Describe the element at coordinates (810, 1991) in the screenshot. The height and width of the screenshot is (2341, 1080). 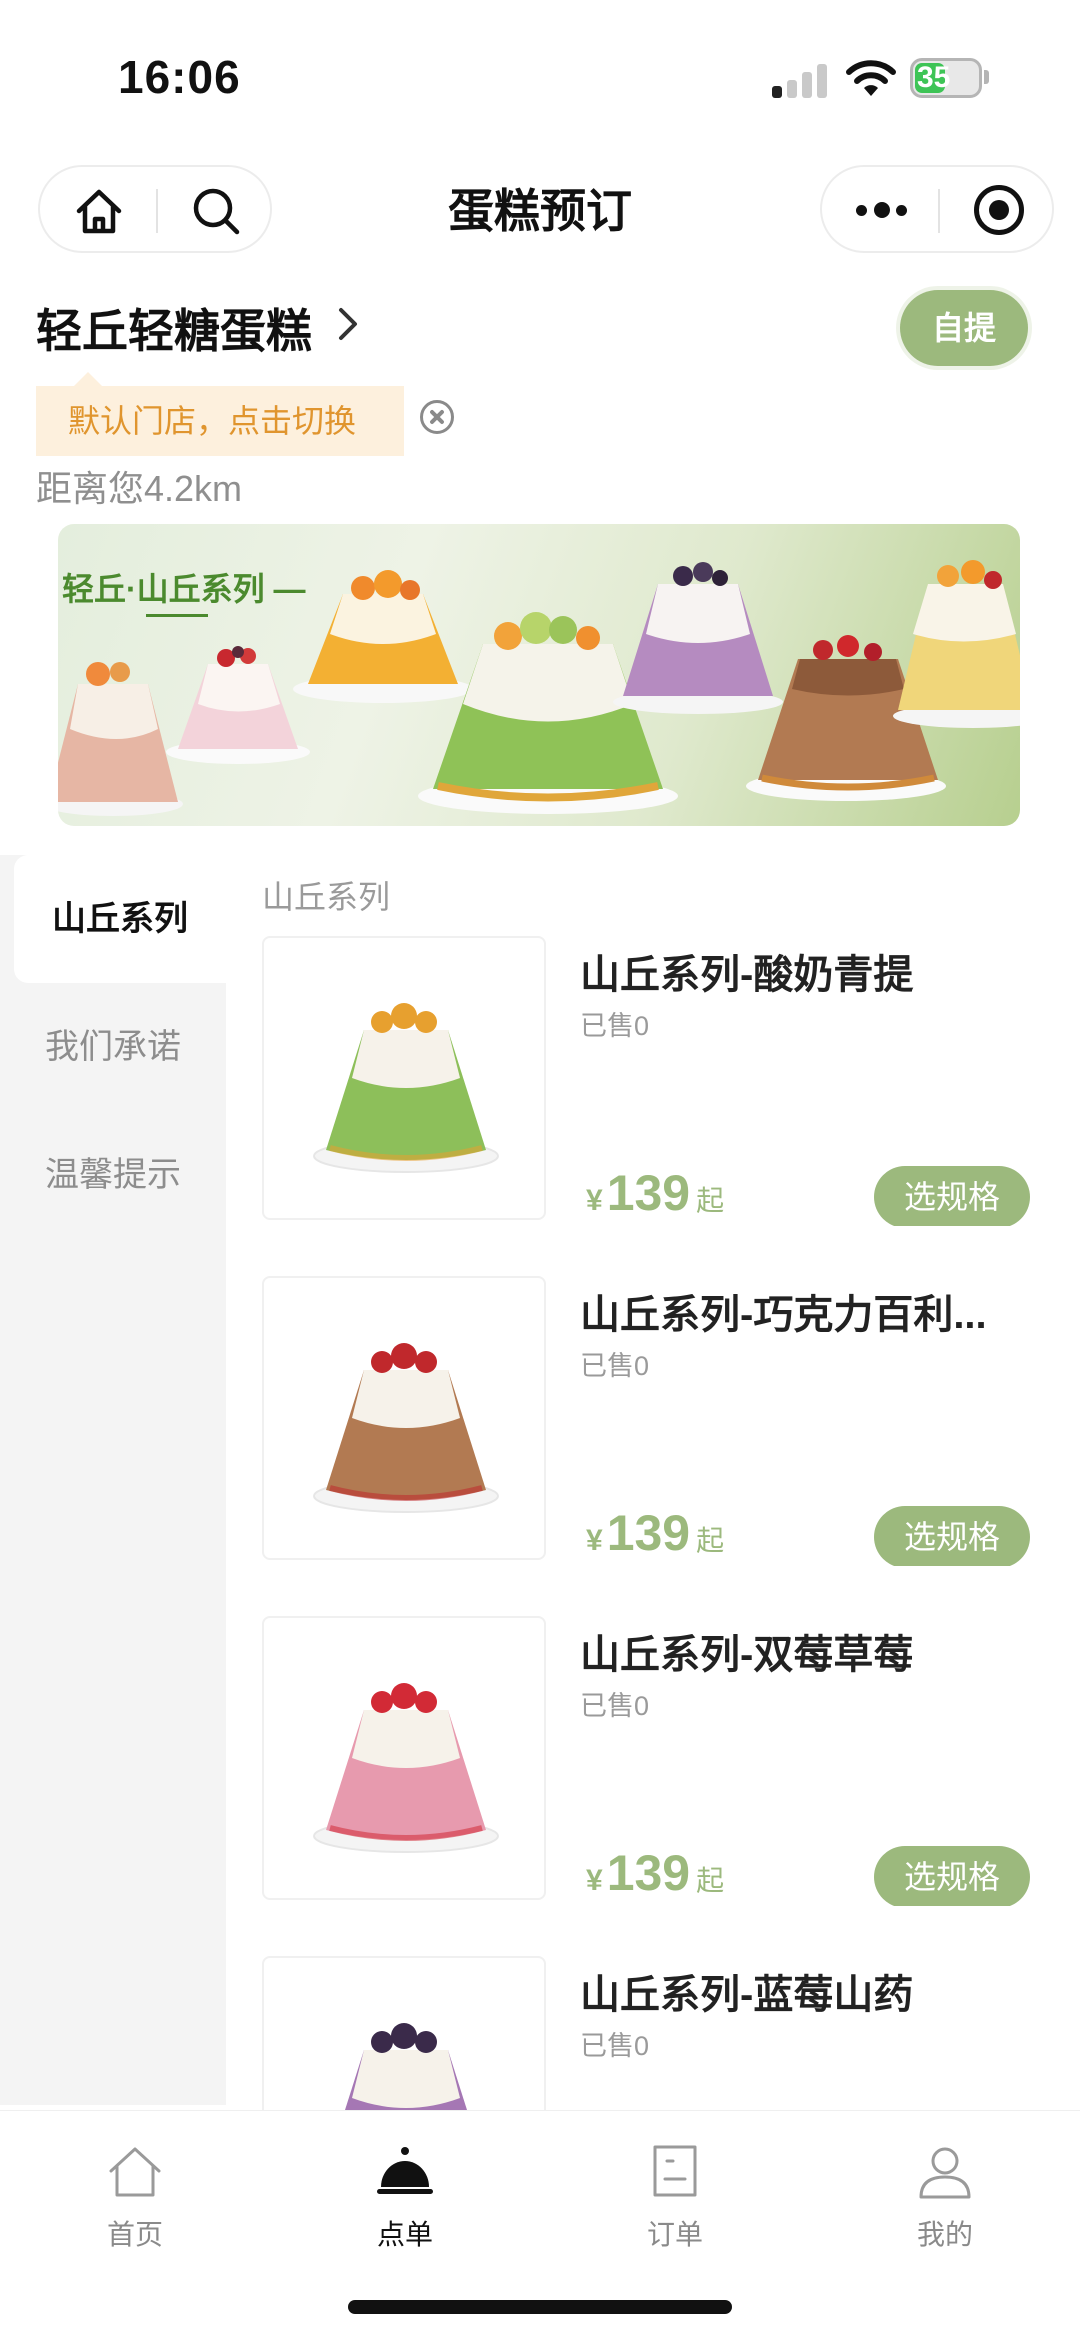
I see `product-name: 山丘系列-蓝莓山药` at that location.